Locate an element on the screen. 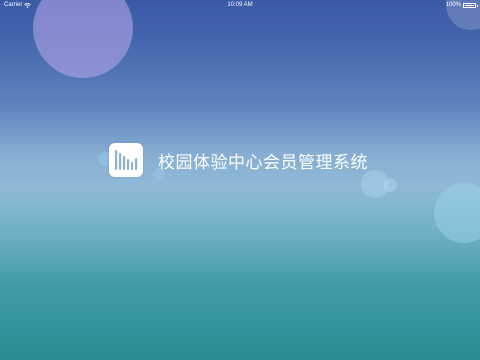 The width and height of the screenshot is (480, 360). status-bar: Carrier 10:09 AM 100% is located at coordinates (240, 5).